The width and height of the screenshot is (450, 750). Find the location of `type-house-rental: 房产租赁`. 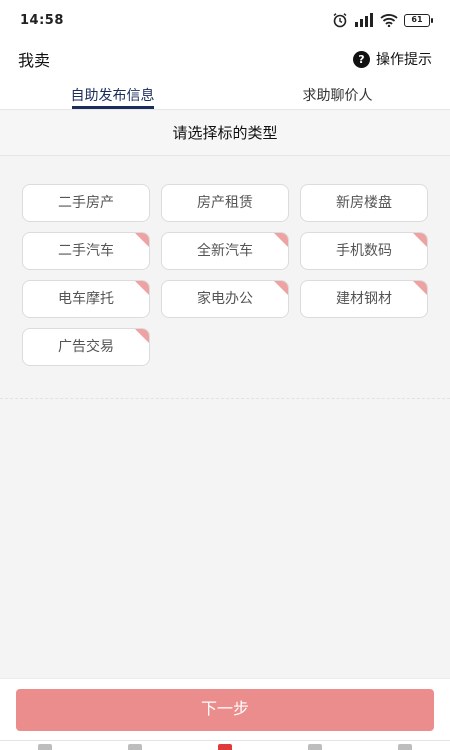

type-house-rental: 房产租赁 is located at coordinates (225, 203).